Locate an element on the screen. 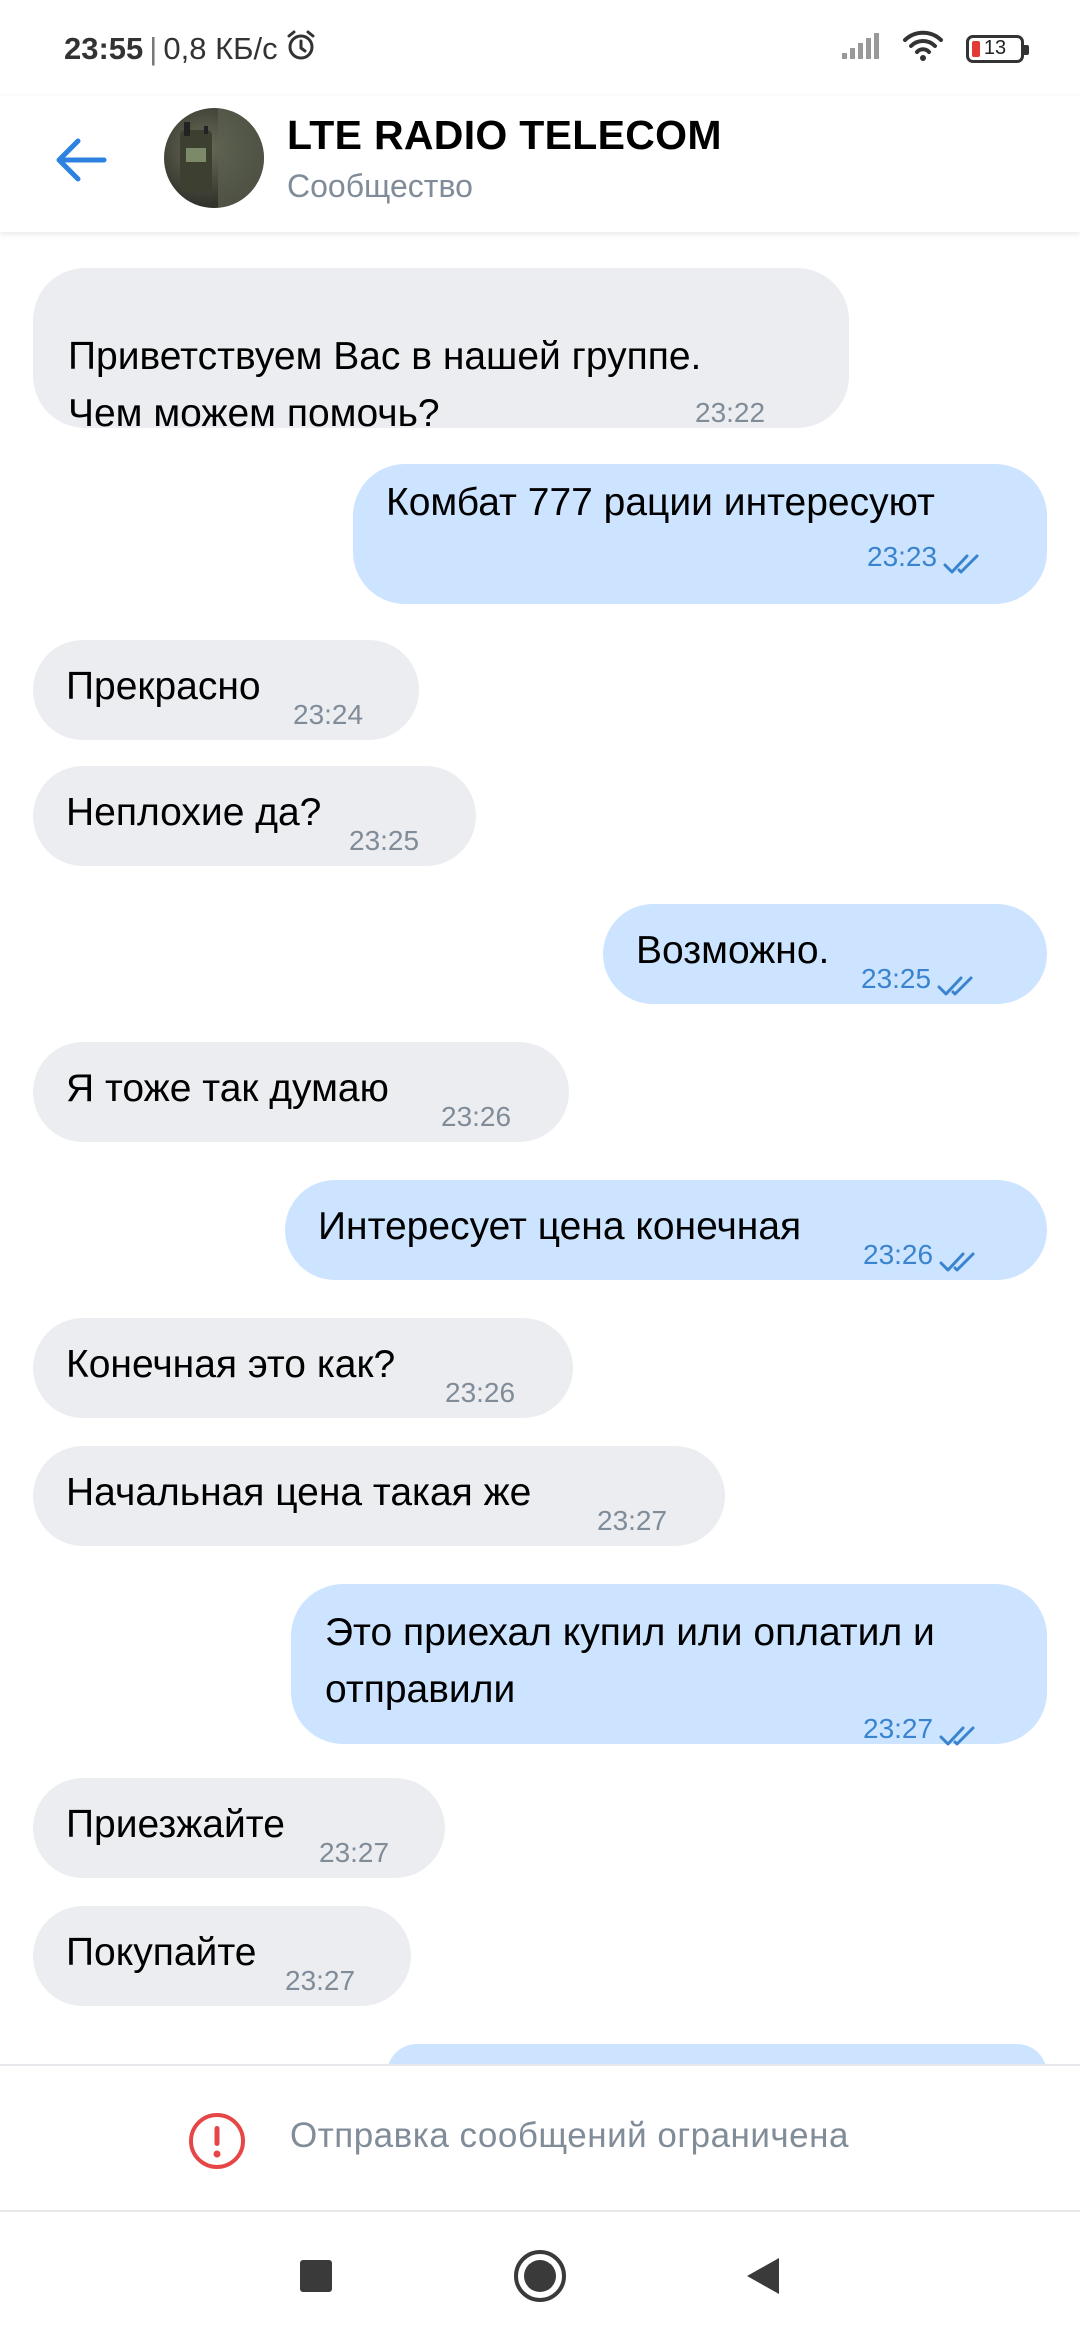 Image resolution: width=1080 pixels, height=2340 pixels. system-nav-bar is located at coordinates (540, 2276).